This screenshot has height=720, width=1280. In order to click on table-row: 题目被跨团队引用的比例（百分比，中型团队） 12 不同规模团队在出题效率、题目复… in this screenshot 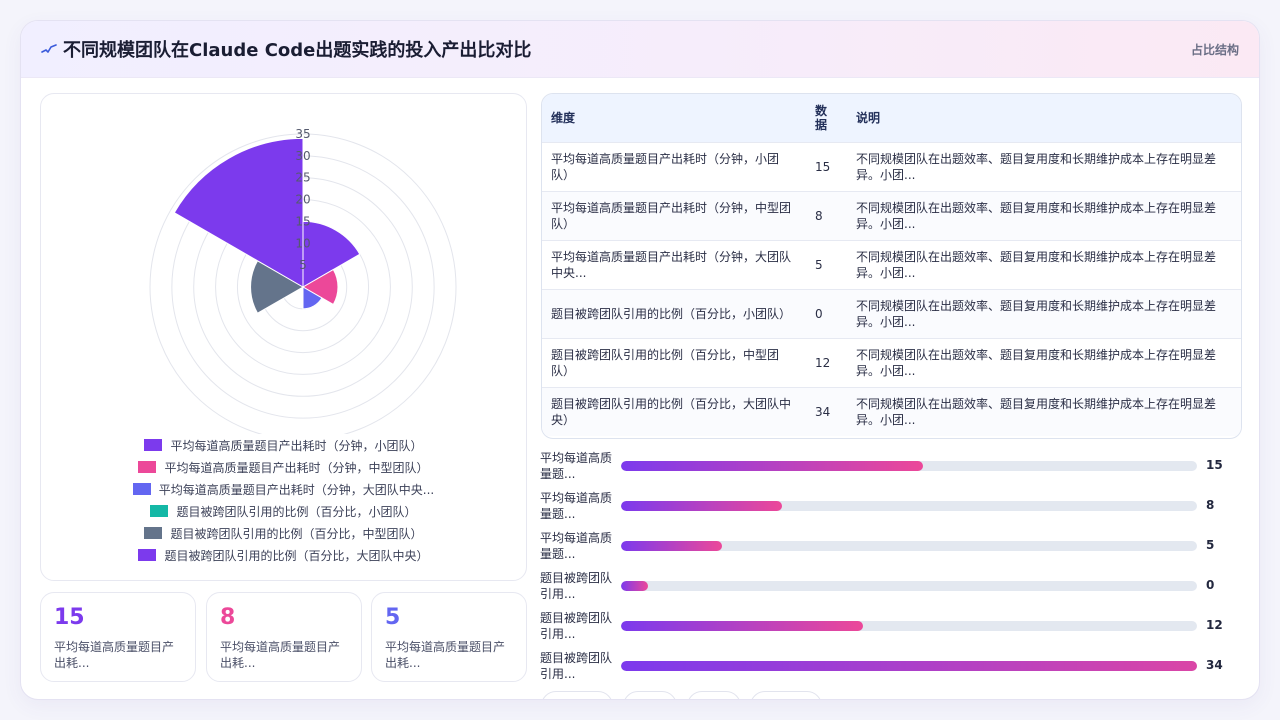, I will do `click(891, 362)`.